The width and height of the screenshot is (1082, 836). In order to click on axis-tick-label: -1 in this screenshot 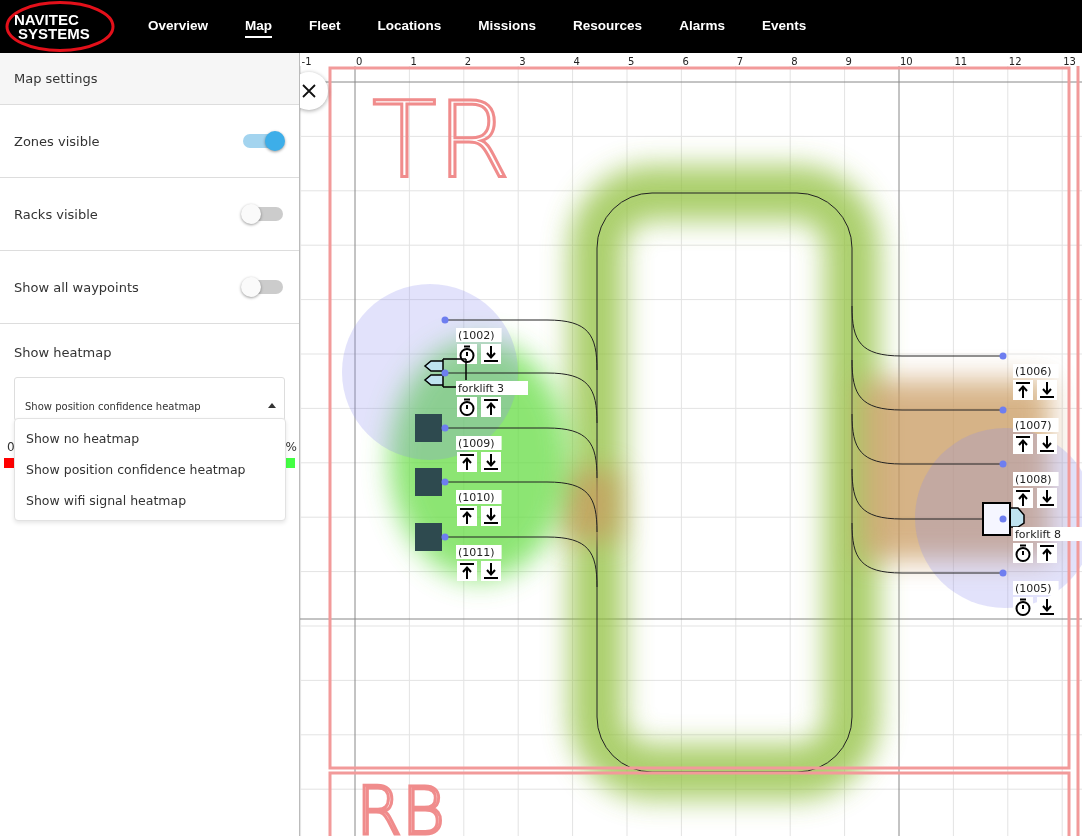, I will do `click(306, 61)`.